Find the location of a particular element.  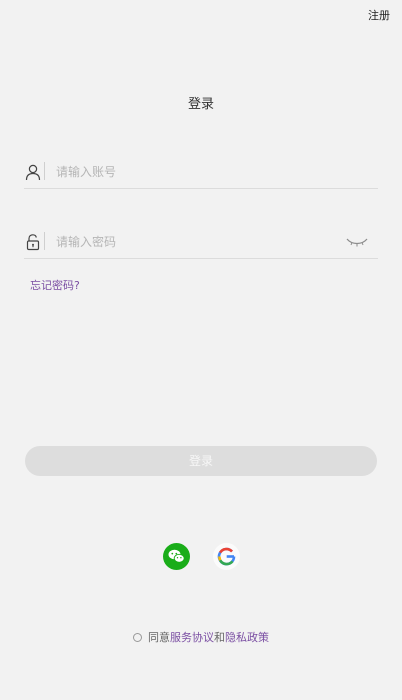

register-link: 注册 is located at coordinates (379, 15).